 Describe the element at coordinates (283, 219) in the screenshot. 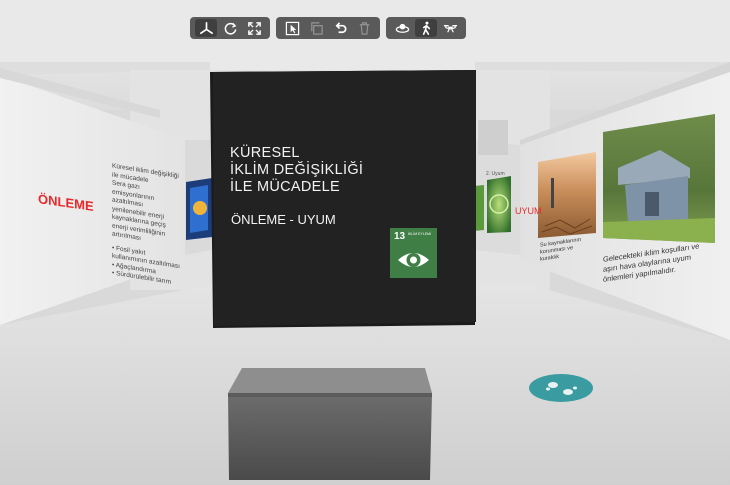

I see `center-panel-subtitle: ÖNLEME - UYUM` at that location.